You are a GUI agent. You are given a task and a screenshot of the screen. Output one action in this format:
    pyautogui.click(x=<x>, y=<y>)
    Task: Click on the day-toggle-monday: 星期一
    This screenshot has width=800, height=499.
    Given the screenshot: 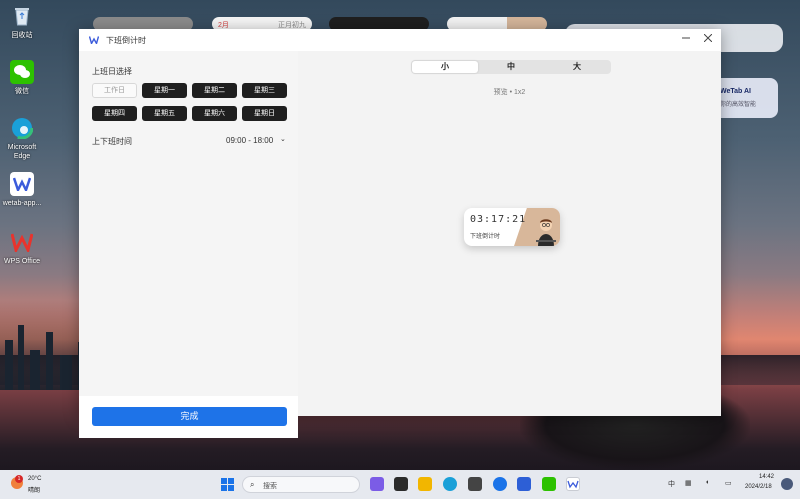 What is the action you would take?
    pyautogui.click(x=164, y=90)
    